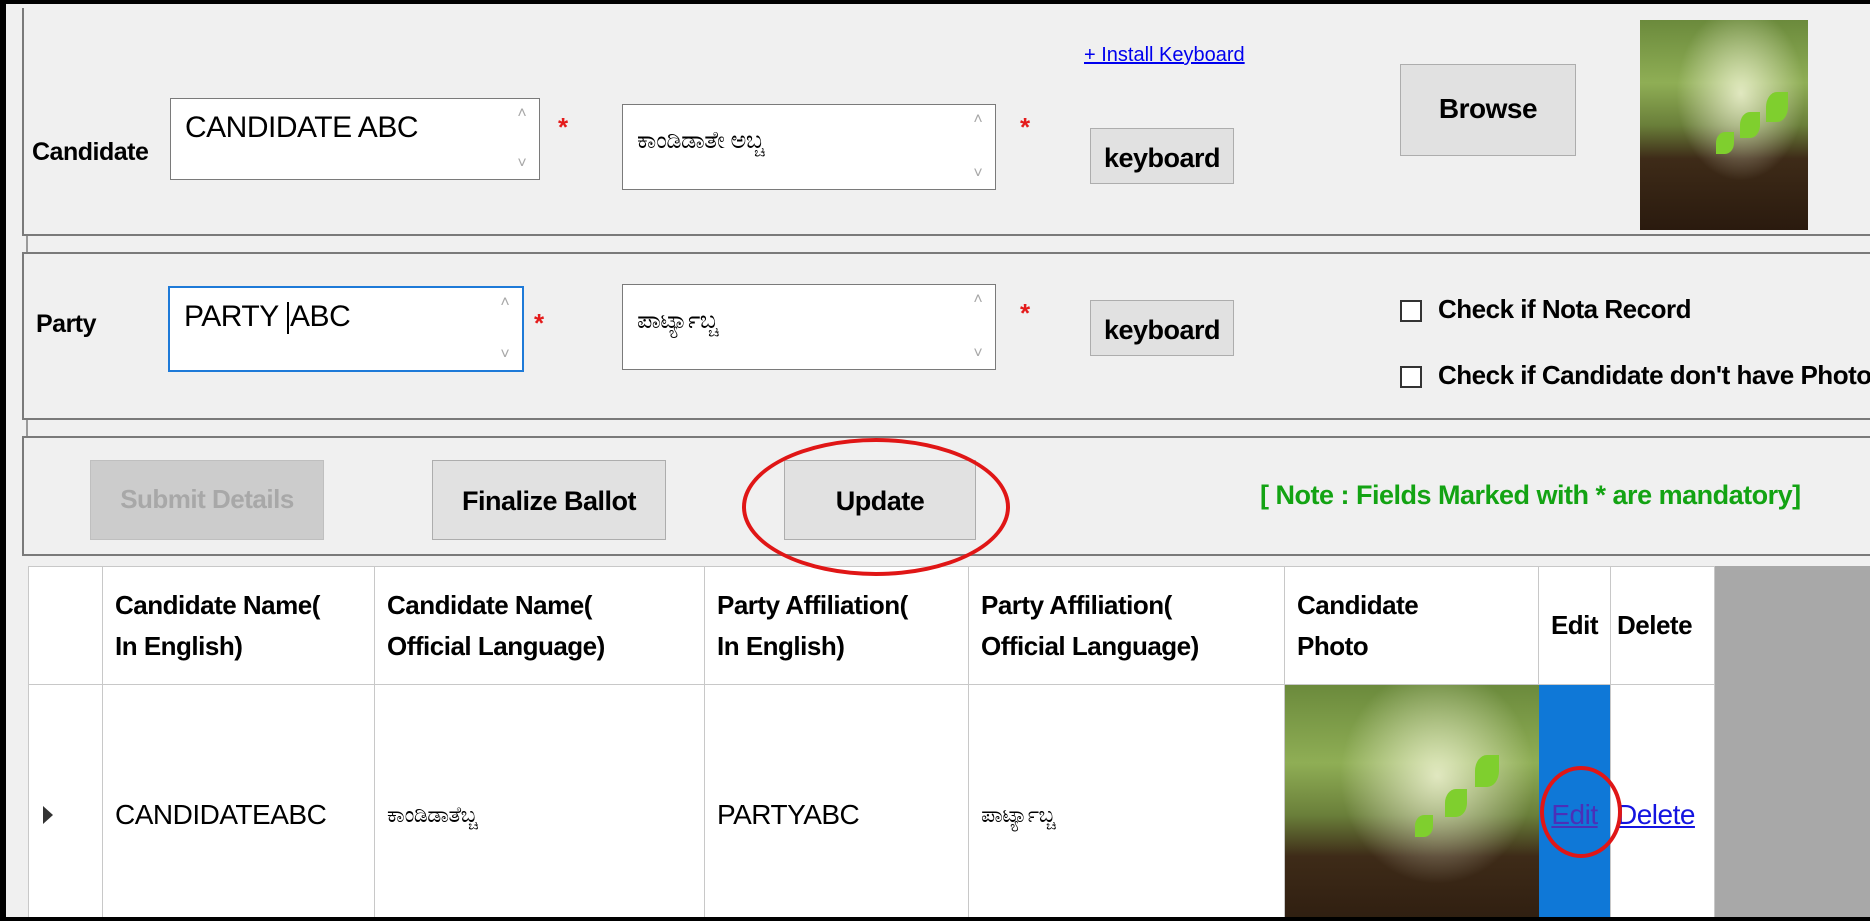 This screenshot has width=1870, height=921. Describe the element at coordinates (1574, 625) in the screenshot. I see `col-edit: Edit` at that location.